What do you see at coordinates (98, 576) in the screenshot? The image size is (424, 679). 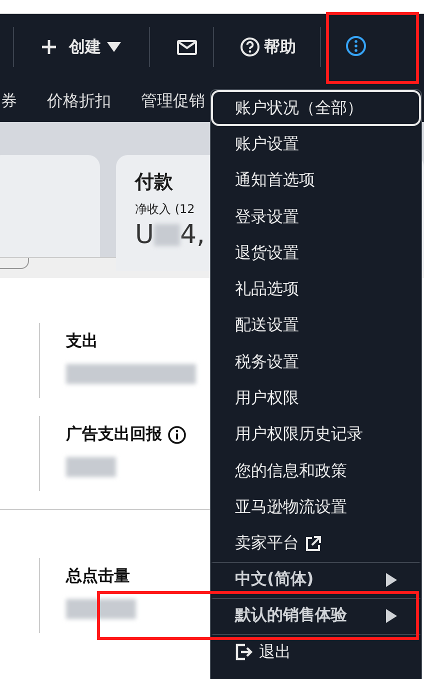 I see `metric-label: 总点击量` at bounding box center [98, 576].